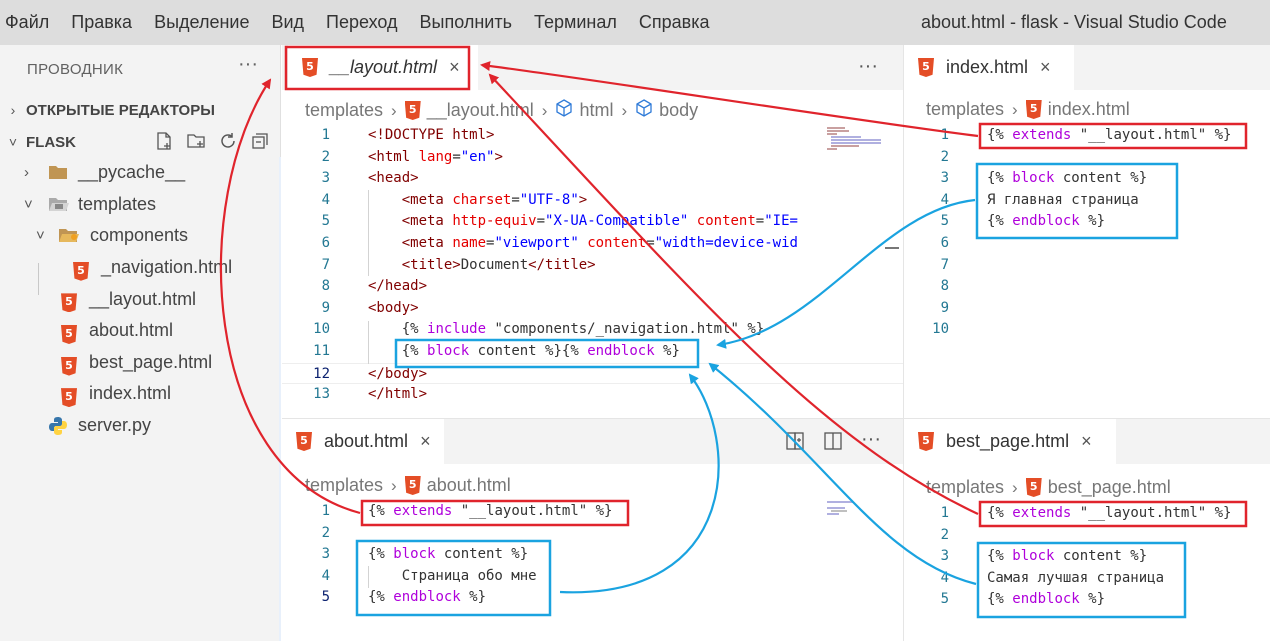 Image resolution: width=1270 pixels, height=641 pixels. What do you see at coordinates (454, 199) in the screenshot?
I see `code-line: 4 <meta charset="UTF-8">` at bounding box center [454, 199].